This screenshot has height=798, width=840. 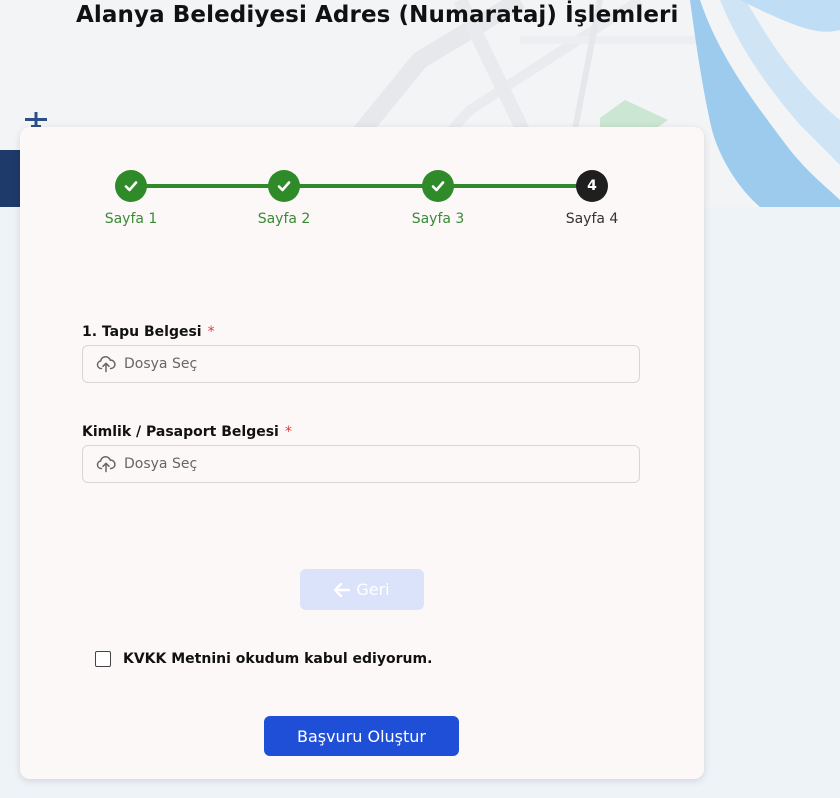 I want to click on arrow-left-icon, so click(x=342, y=589).